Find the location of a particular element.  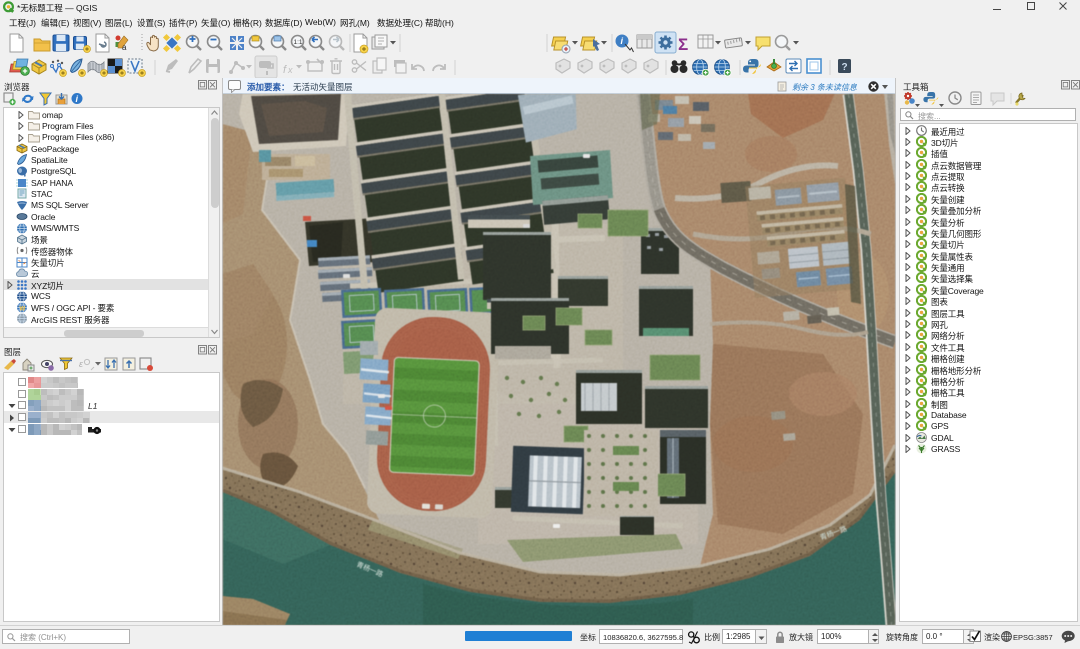

svg-text: W is located at coordinates (23, 309).